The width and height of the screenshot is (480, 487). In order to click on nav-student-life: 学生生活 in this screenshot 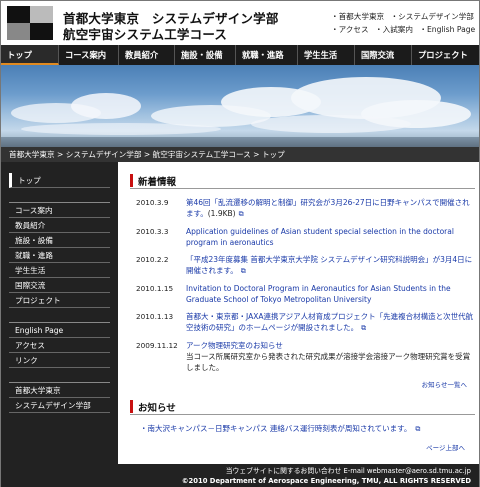, I will do `click(326, 55)`.